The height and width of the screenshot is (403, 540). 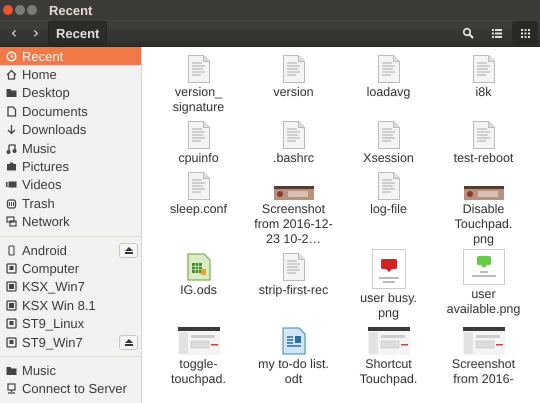 I want to click on forward-button: ›, so click(x=36, y=33).